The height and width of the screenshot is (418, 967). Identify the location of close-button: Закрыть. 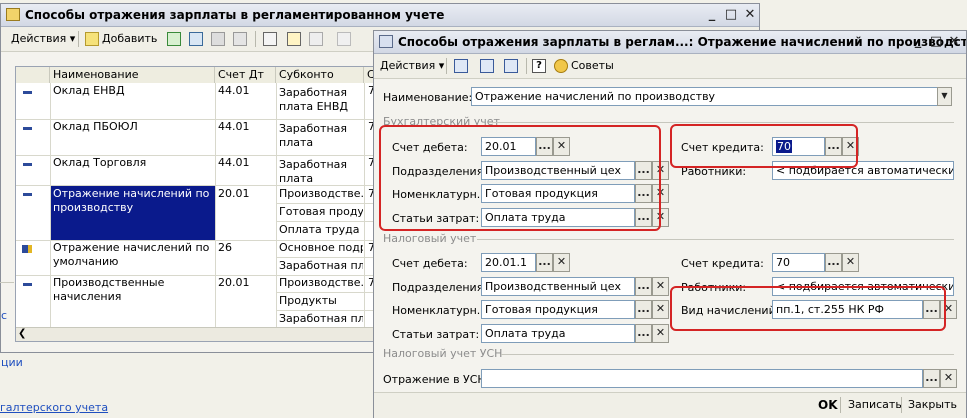
(932, 405).